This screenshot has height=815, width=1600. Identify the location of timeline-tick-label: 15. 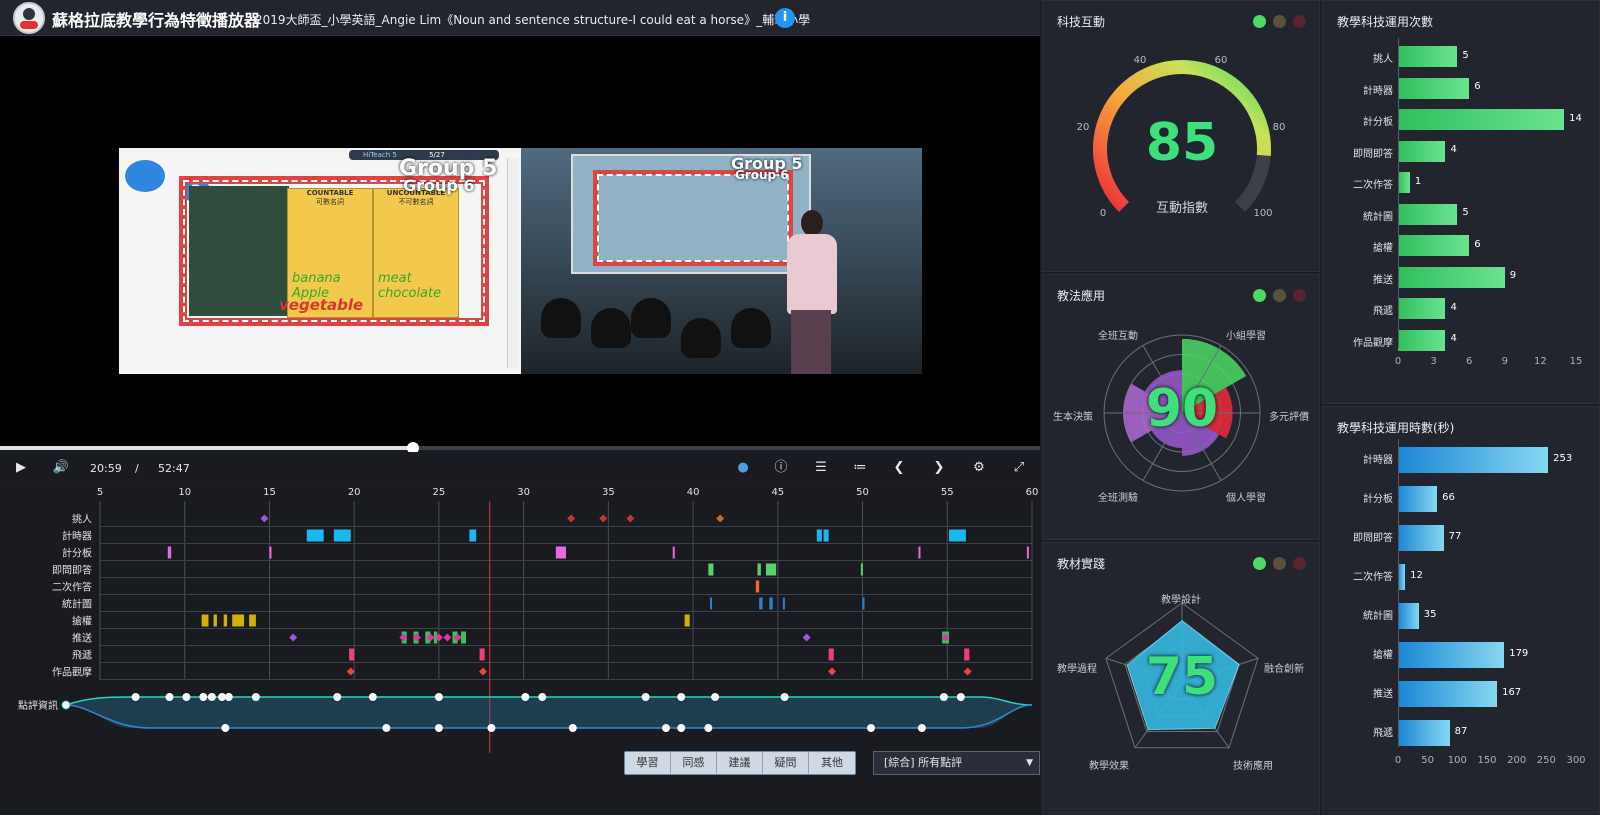
(269, 492).